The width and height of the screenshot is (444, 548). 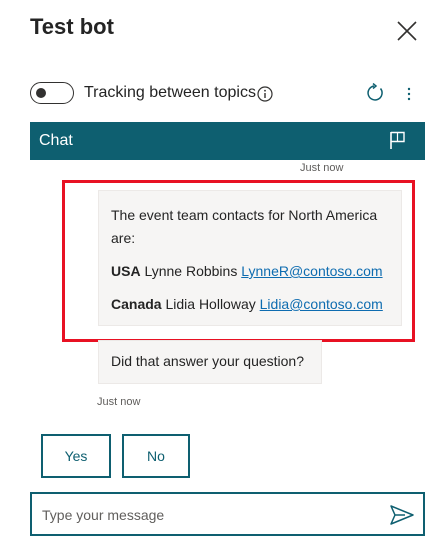 What do you see at coordinates (375, 93) in the screenshot?
I see `refresh-icon` at bounding box center [375, 93].